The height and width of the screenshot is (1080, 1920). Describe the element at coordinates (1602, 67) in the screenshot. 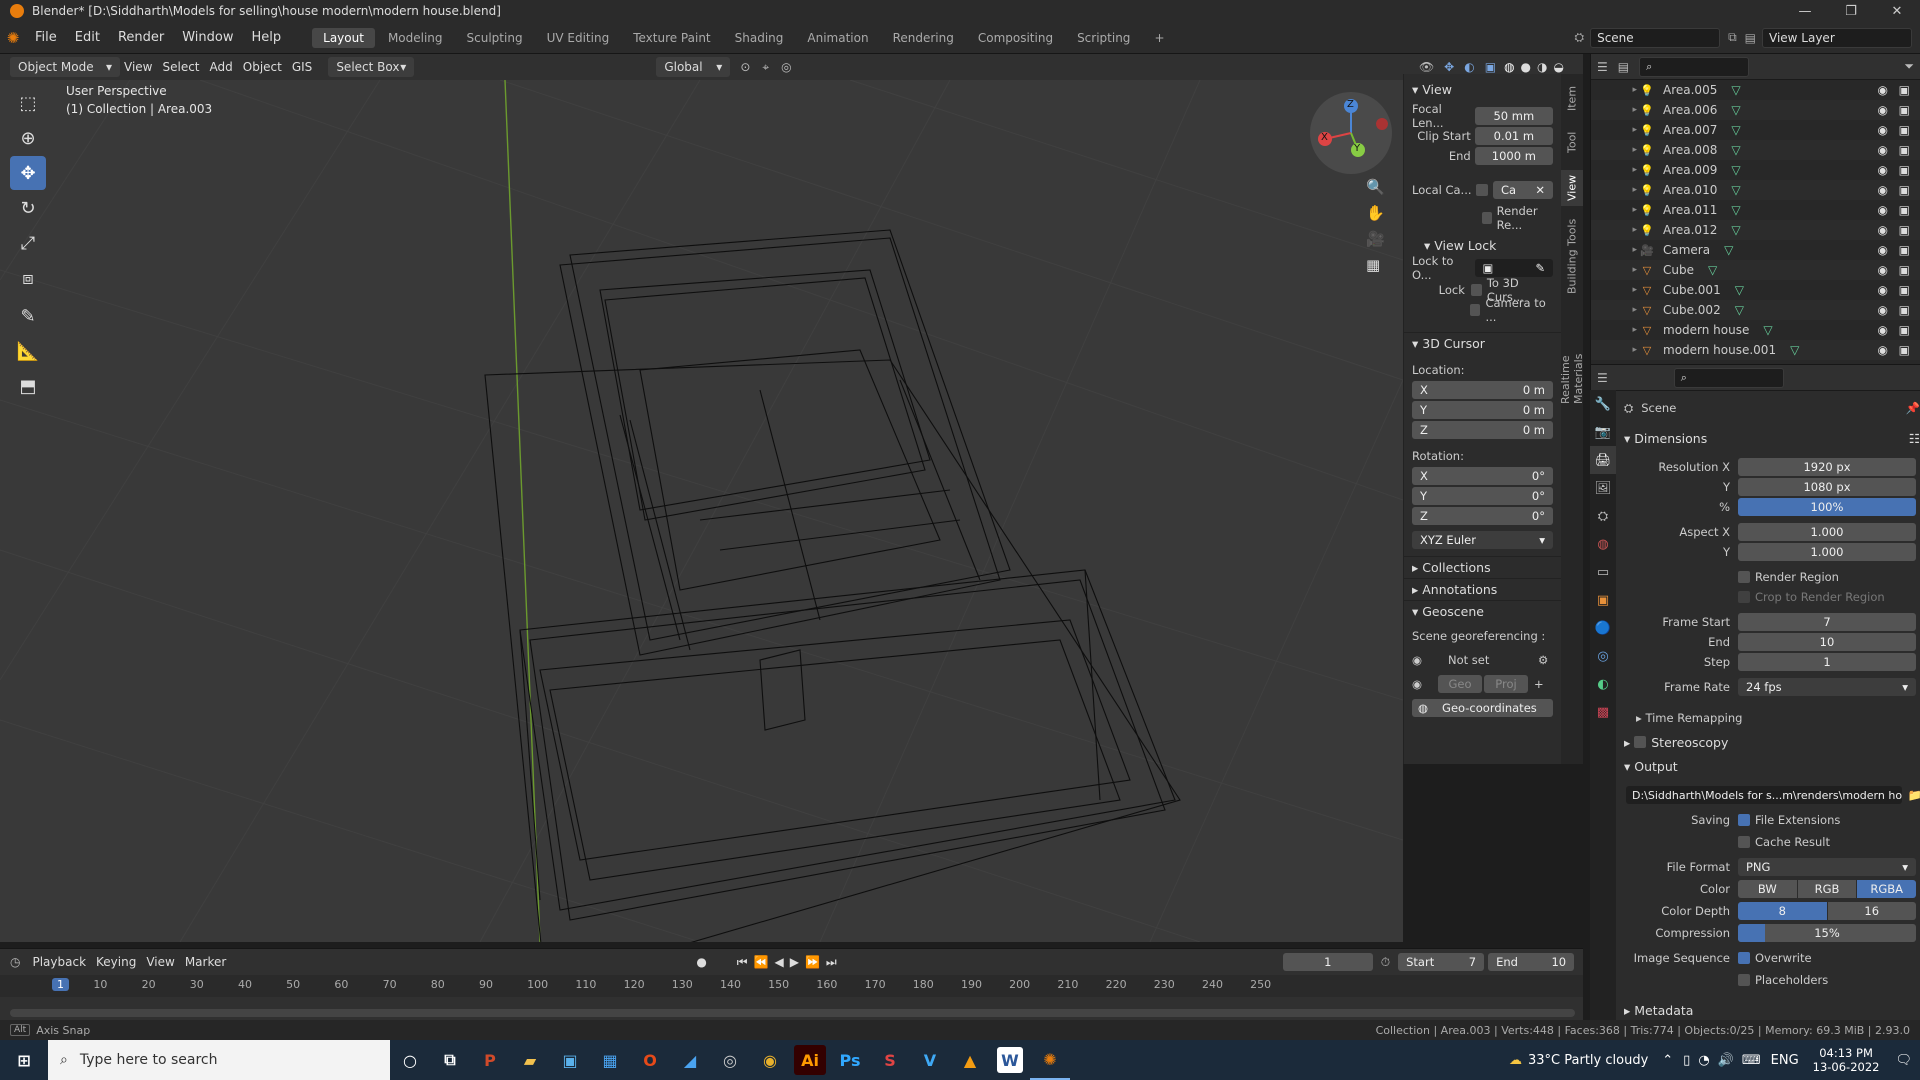

I see `editor-type-icon: ☰` at that location.